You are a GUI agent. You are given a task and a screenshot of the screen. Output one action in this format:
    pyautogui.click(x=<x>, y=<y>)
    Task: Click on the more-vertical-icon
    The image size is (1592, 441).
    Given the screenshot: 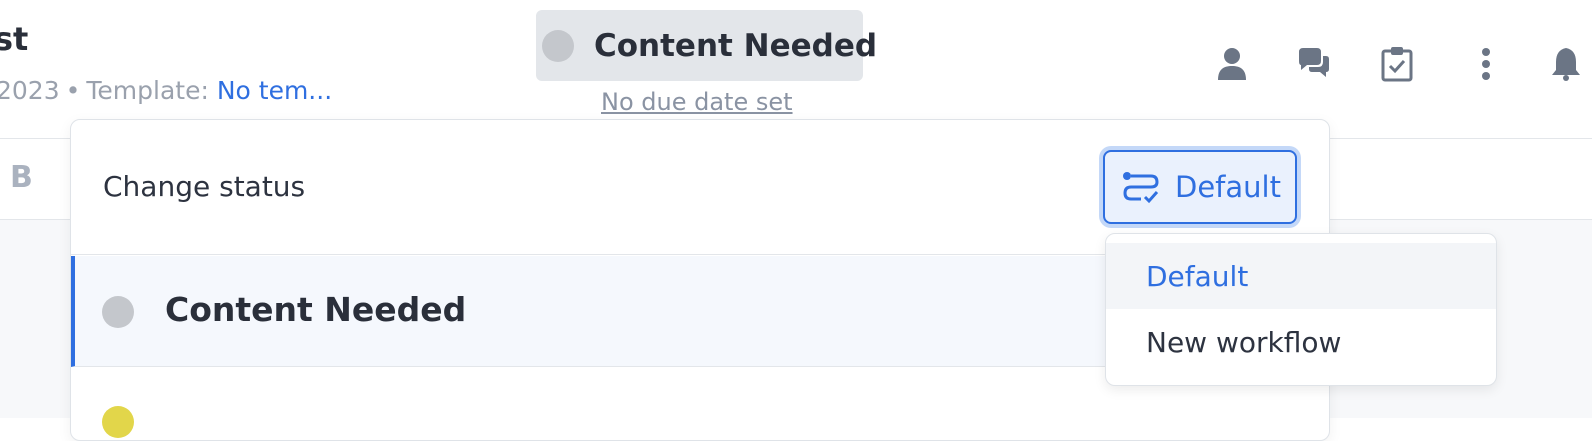 What is the action you would take?
    pyautogui.click(x=1486, y=64)
    